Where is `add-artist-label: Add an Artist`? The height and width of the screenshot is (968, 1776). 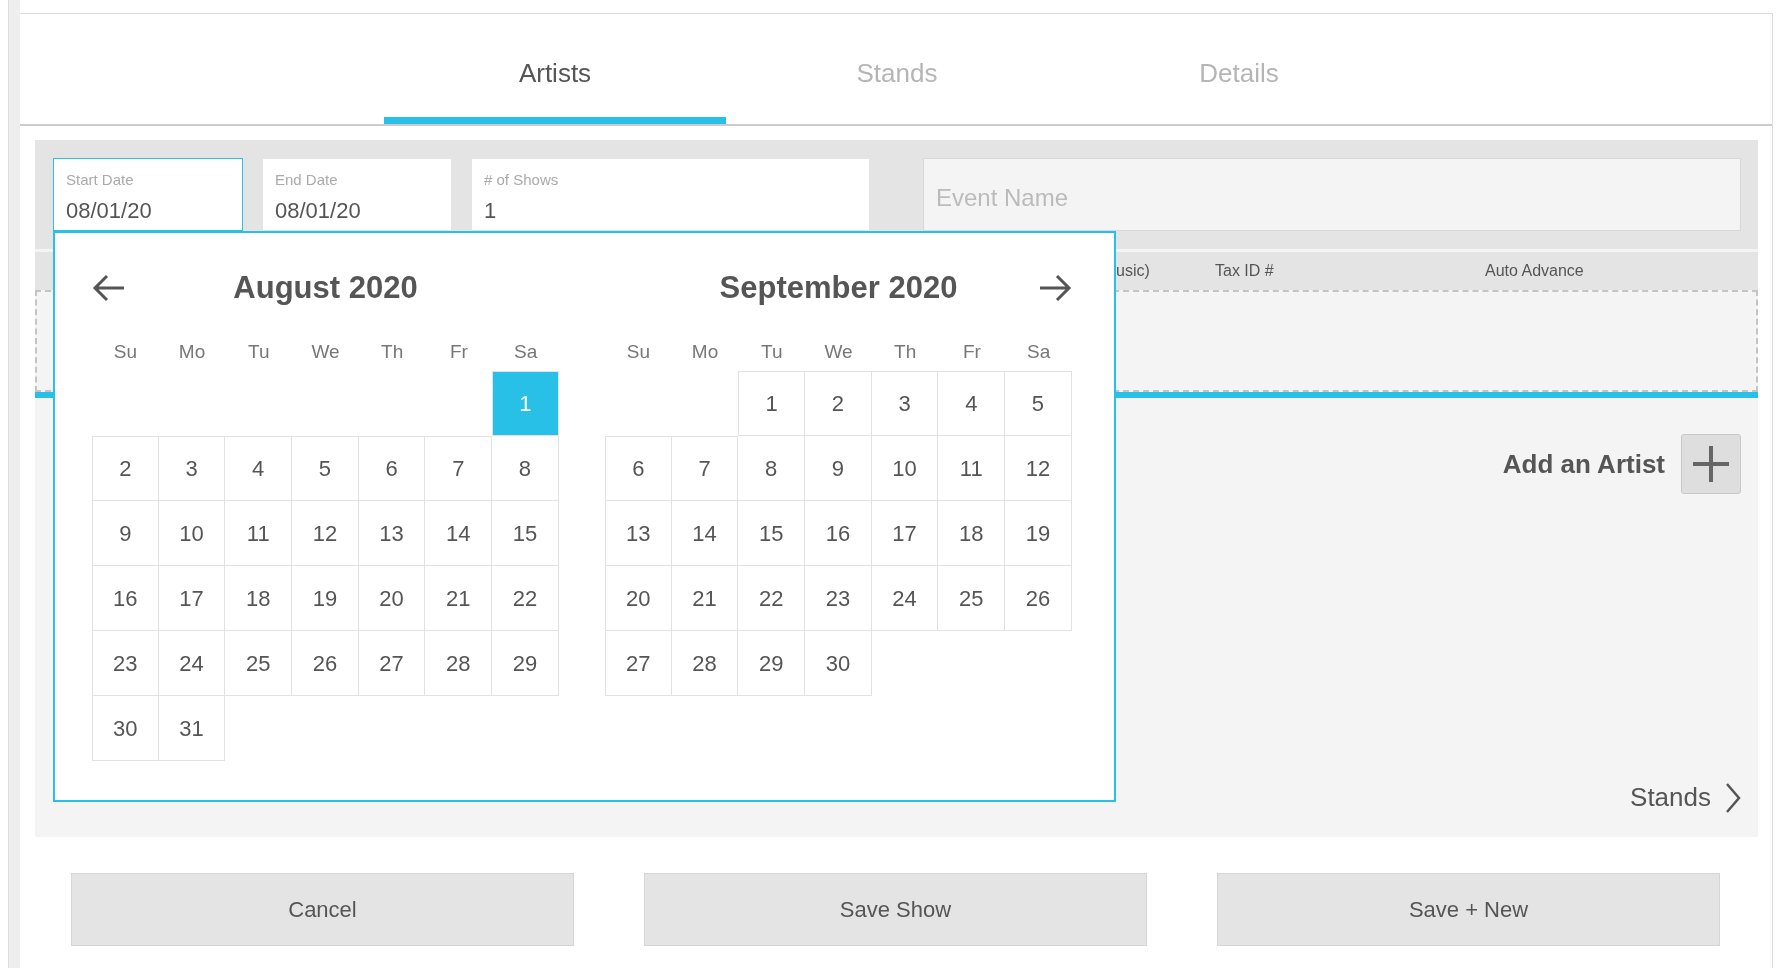 add-artist-label: Add an Artist is located at coordinates (1583, 464).